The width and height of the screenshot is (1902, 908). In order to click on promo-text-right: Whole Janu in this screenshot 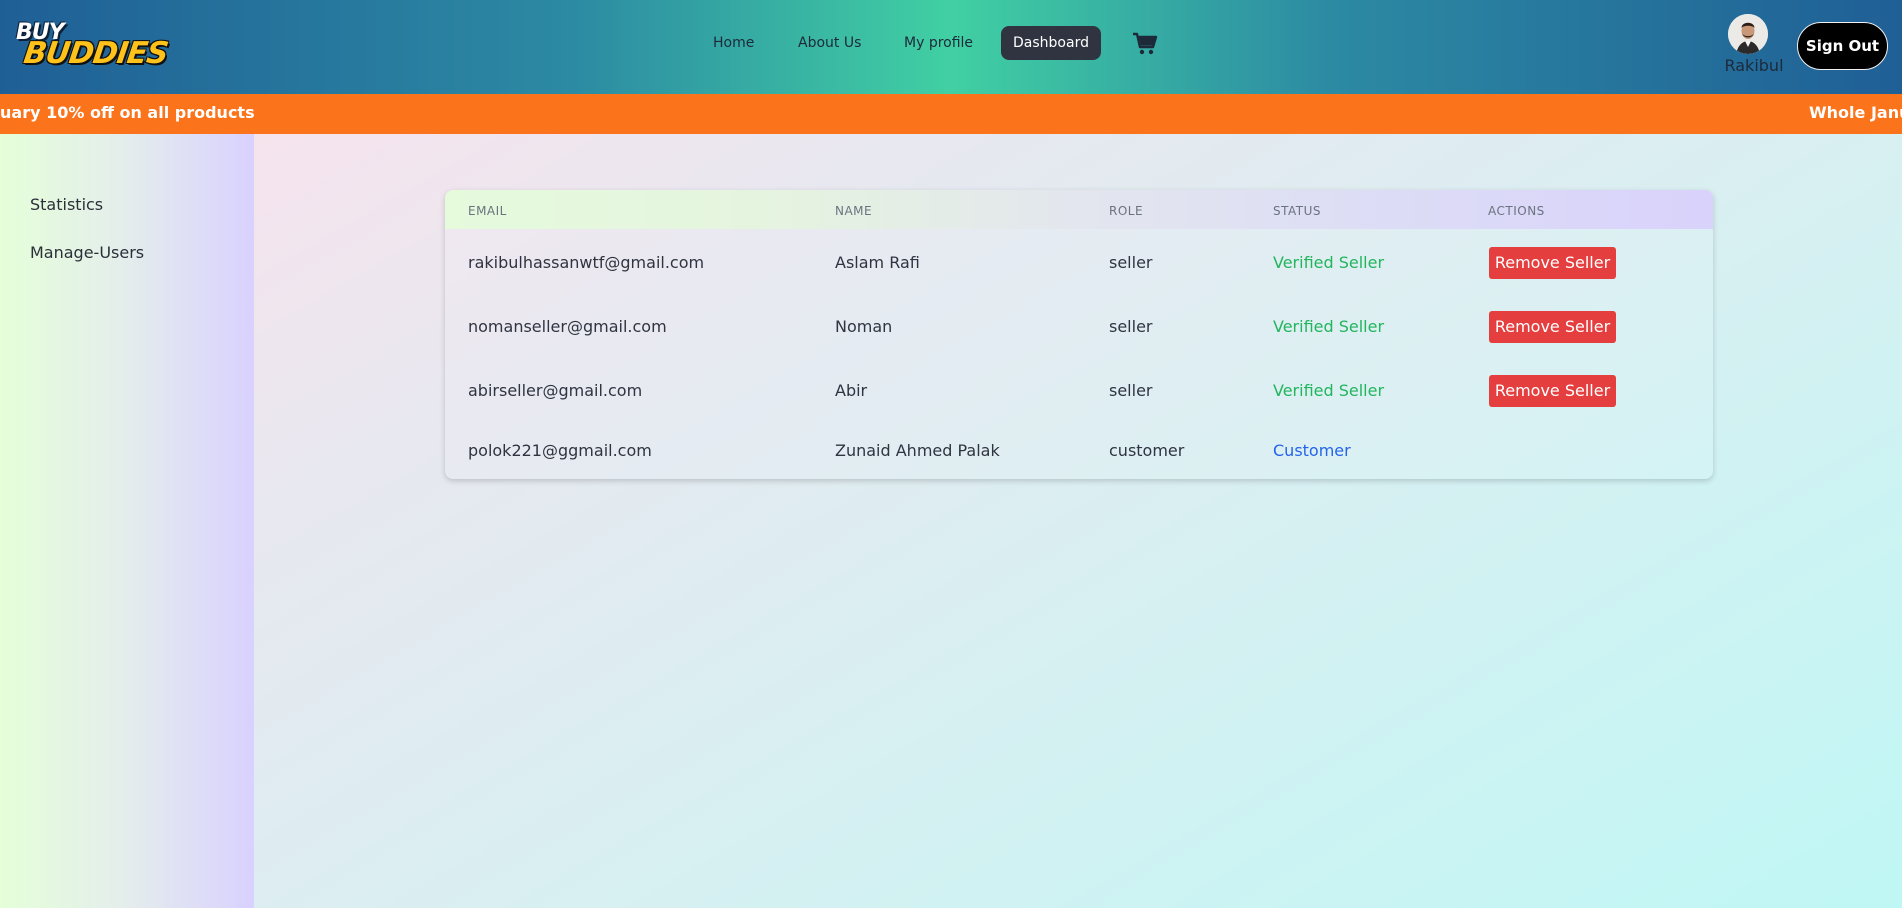, I will do `click(1855, 112)`.